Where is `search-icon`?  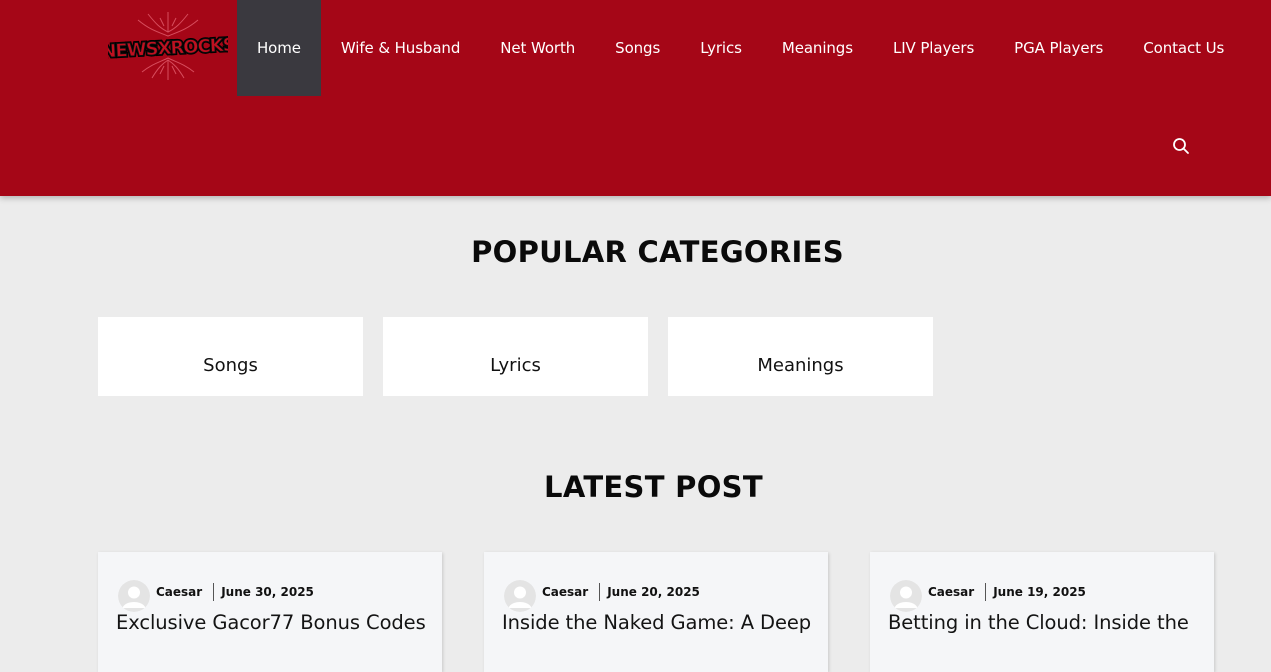
search-icon is located at coordinates (1181, 146).